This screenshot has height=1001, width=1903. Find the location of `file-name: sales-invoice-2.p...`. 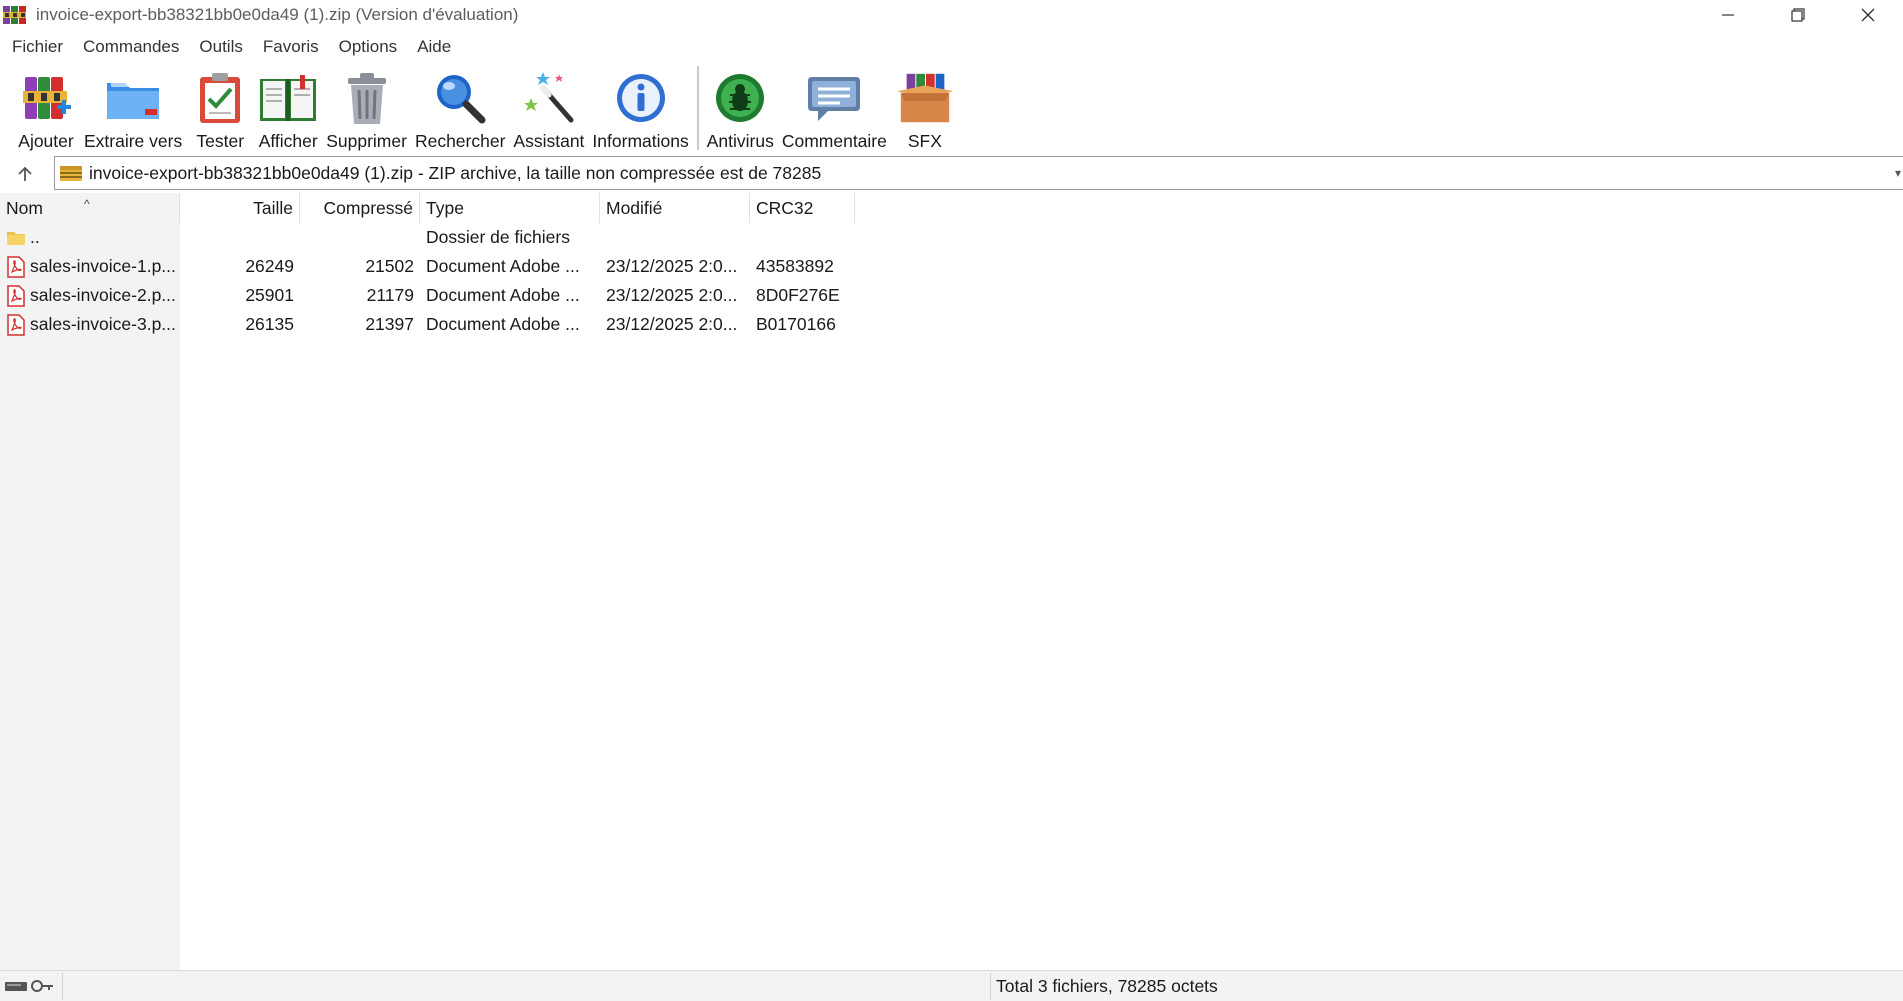

file-name: sales-invoice-2.p... is located at coordinates (103, 295).